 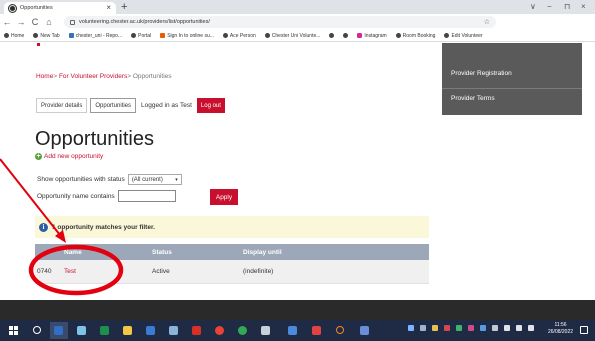 I want to click on opportunities-button: Opportunities, so click(x=113, y=105).